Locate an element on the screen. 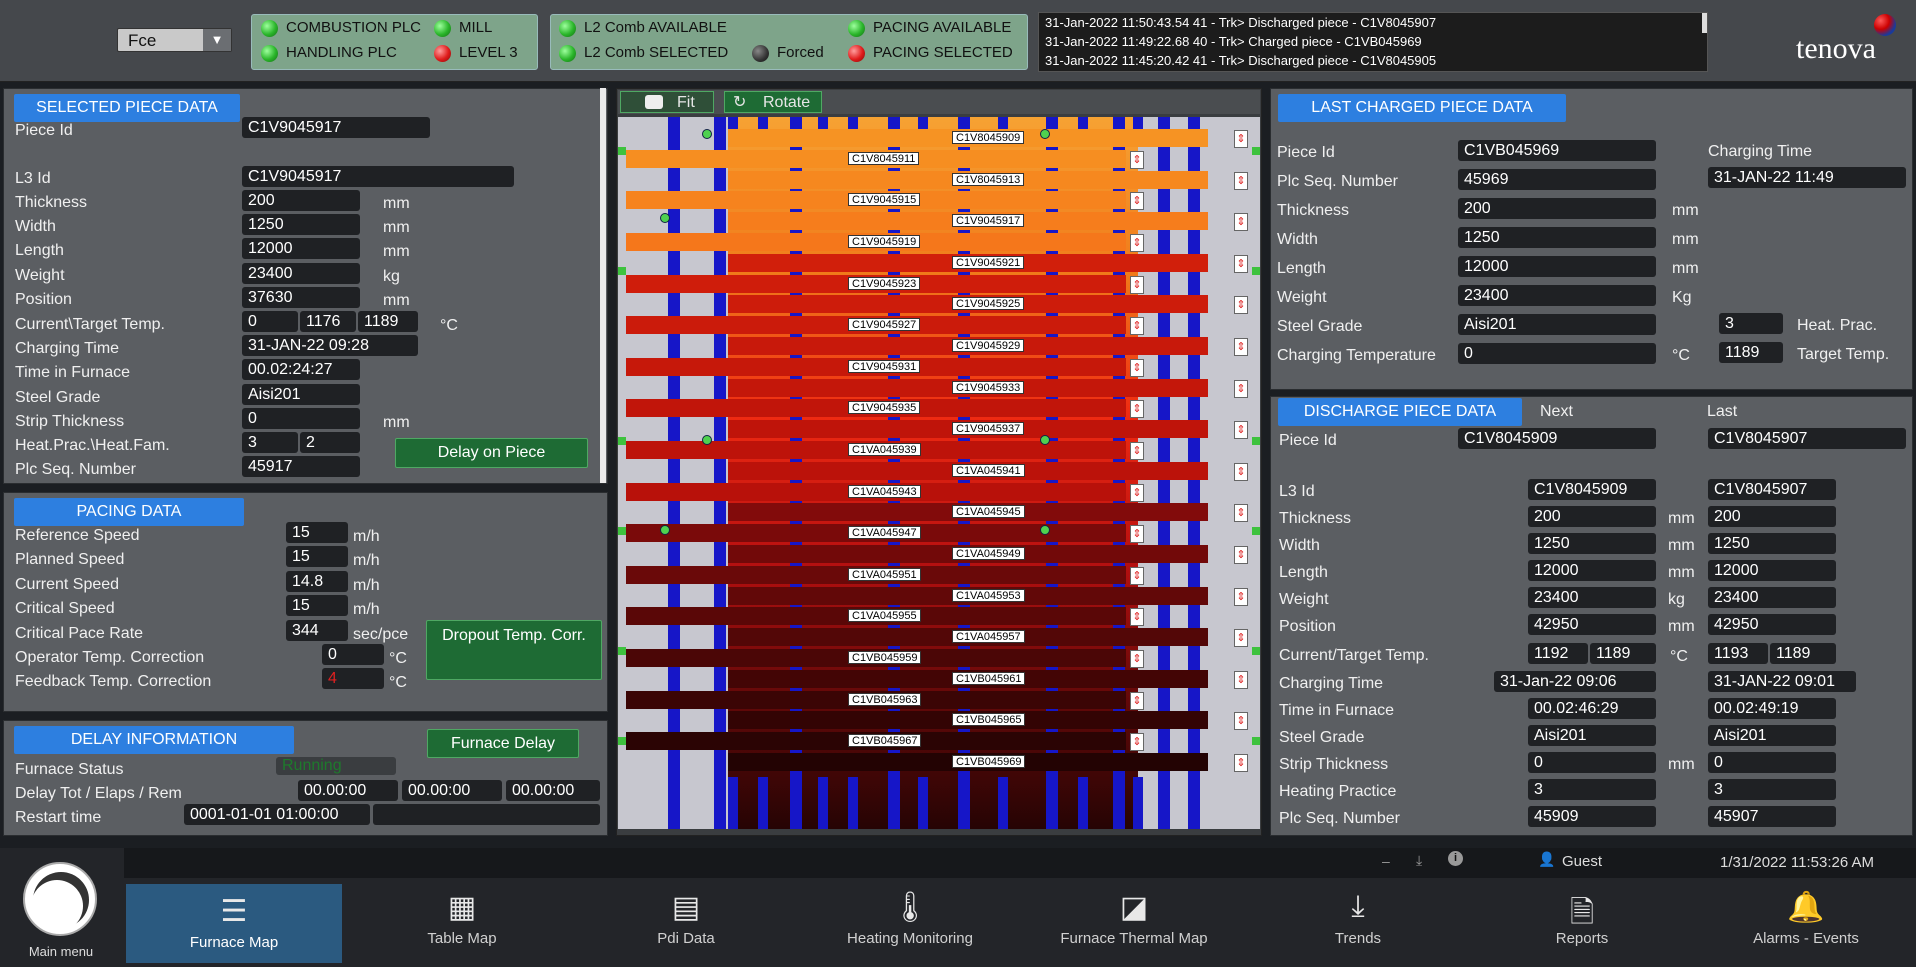 The width and height of the screenshot is (1916, 967). piece-label: C1V9045915 is located at coordinates (884, 200).